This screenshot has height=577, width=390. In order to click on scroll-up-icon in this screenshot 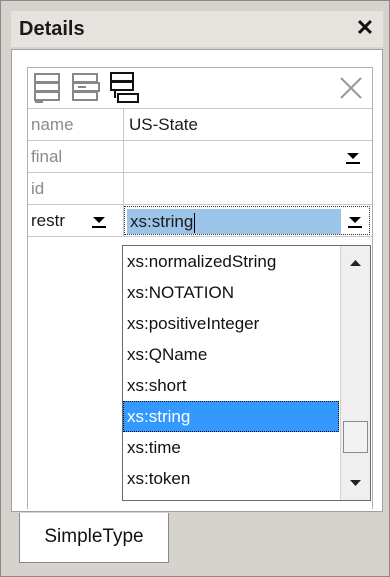, I will do `click(355, 263)`.